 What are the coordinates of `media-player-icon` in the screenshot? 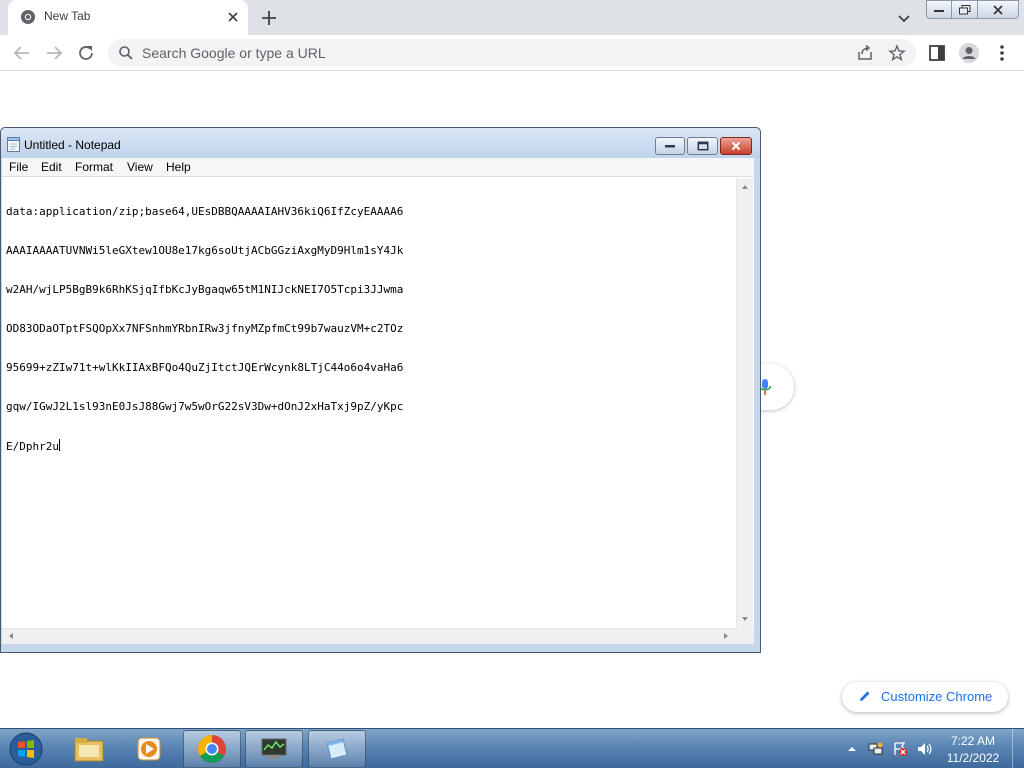 It's located at (149, 749).